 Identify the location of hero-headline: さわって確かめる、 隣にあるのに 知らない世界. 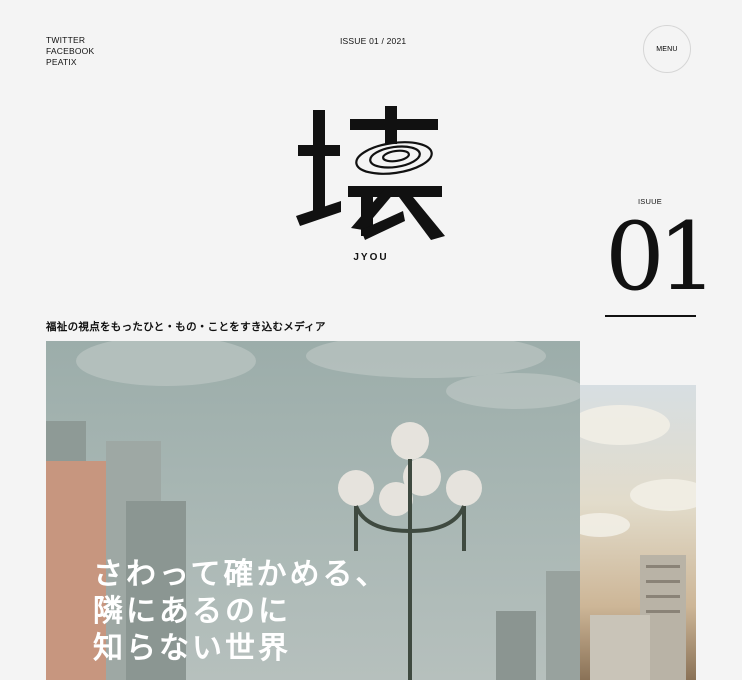
(241, 611).